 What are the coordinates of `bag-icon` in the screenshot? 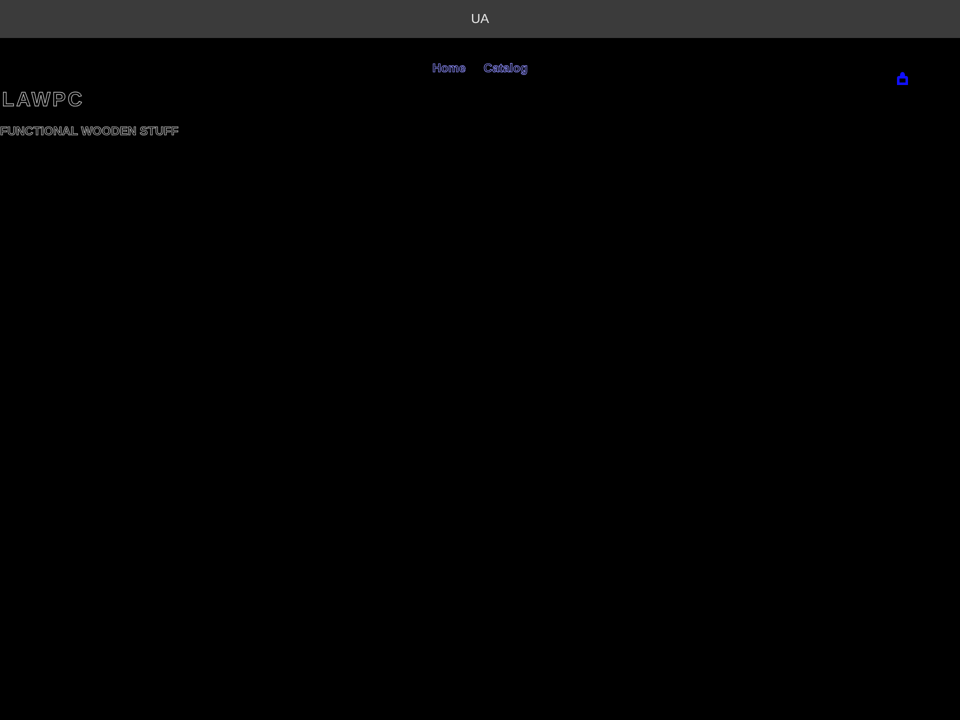 It's located at (902, 78).